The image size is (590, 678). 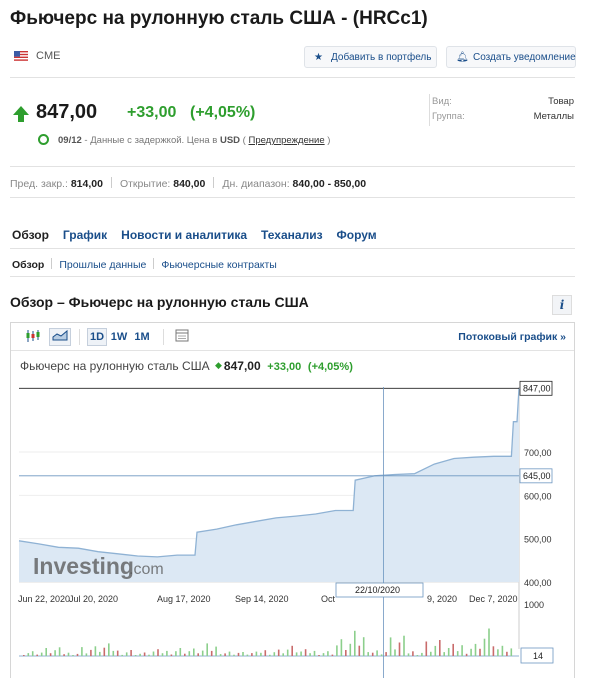 I want to click on create-alert-button: 🔔︎ Создать уведомление, so click(x=511, y=57).